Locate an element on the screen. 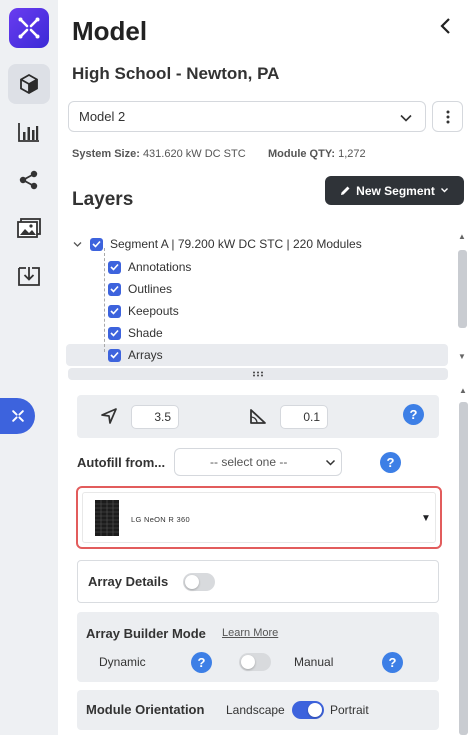  tree-item-label: Arrays is located at coordinates (145, 355).